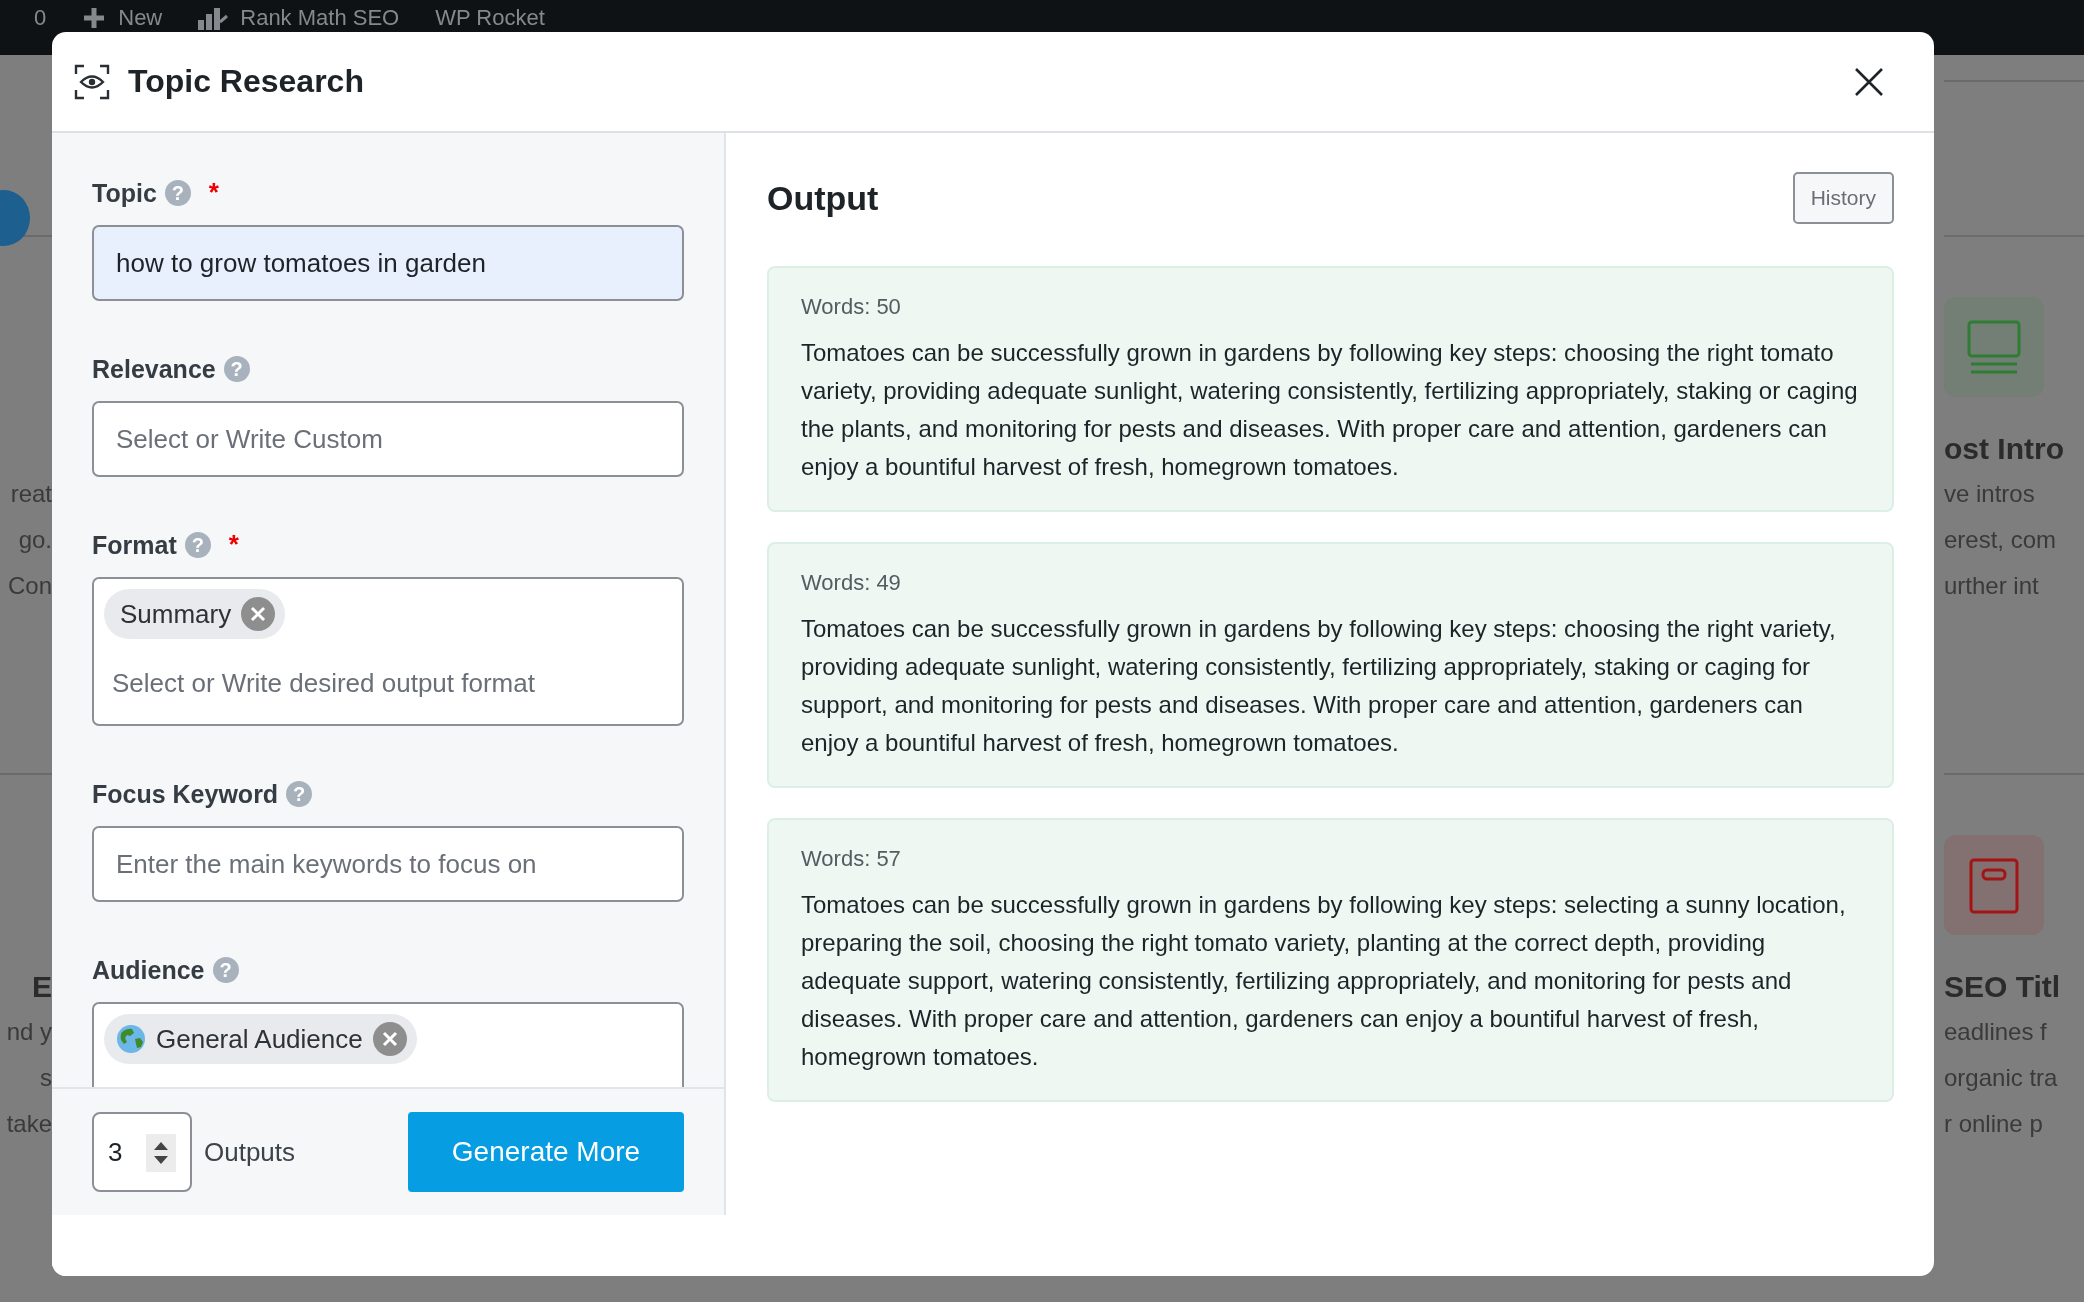 The height and width of the screenshot is (1302, 2084). Describe the element at coordinates (148, 970) in the screenshot. I see `field-label: Audience` at that location.